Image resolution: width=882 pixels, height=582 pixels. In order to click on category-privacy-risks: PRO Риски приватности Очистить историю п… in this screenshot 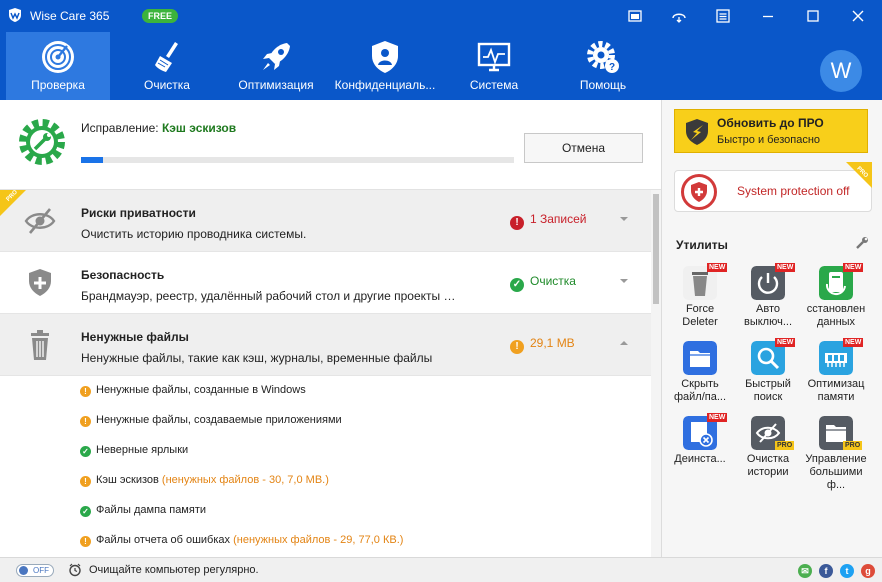, I will do `click(325, 221)`.